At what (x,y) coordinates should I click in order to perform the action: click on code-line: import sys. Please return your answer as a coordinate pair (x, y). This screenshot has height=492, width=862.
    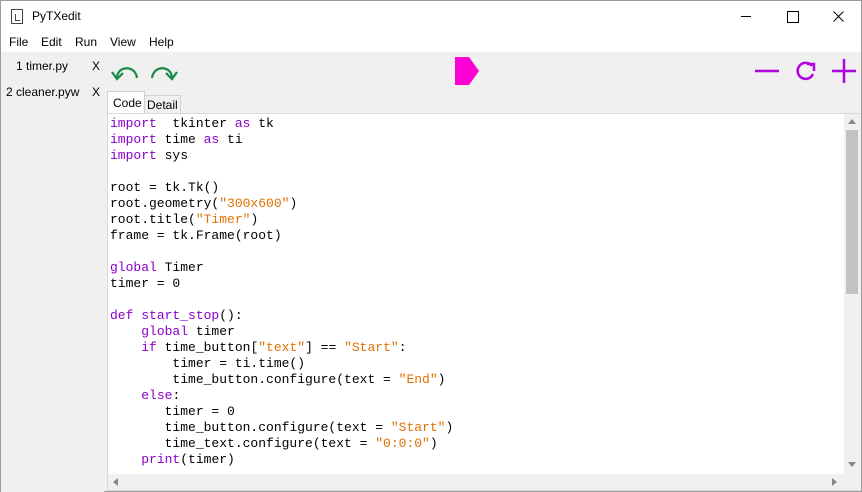
    Looking at the image, I should click on (475, 156).